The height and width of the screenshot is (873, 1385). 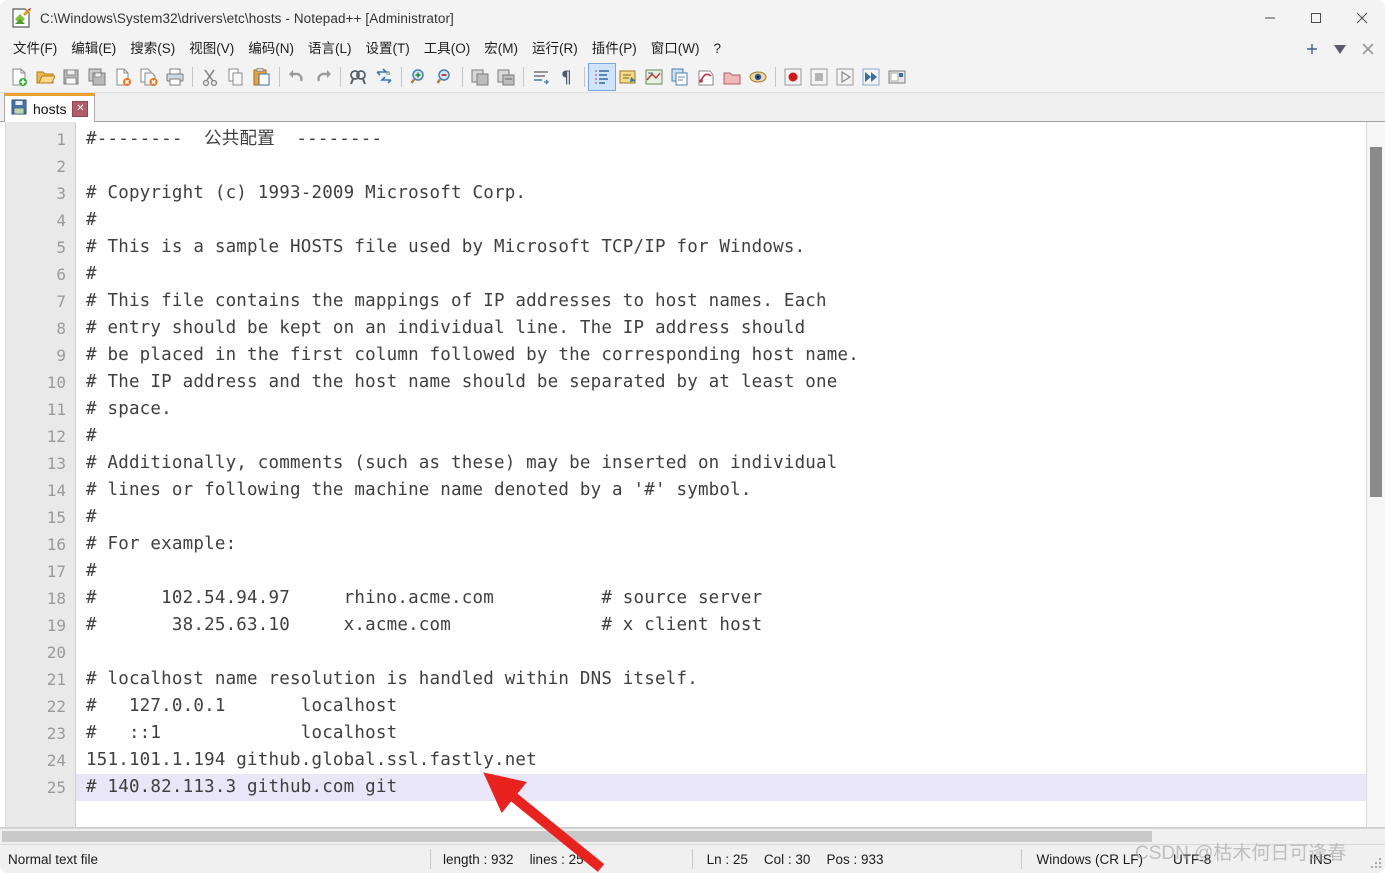 What do you see at coordinates (445, 77) in the screenshot?
I see `zoom-out-icon` at bounding box center [445, 77].